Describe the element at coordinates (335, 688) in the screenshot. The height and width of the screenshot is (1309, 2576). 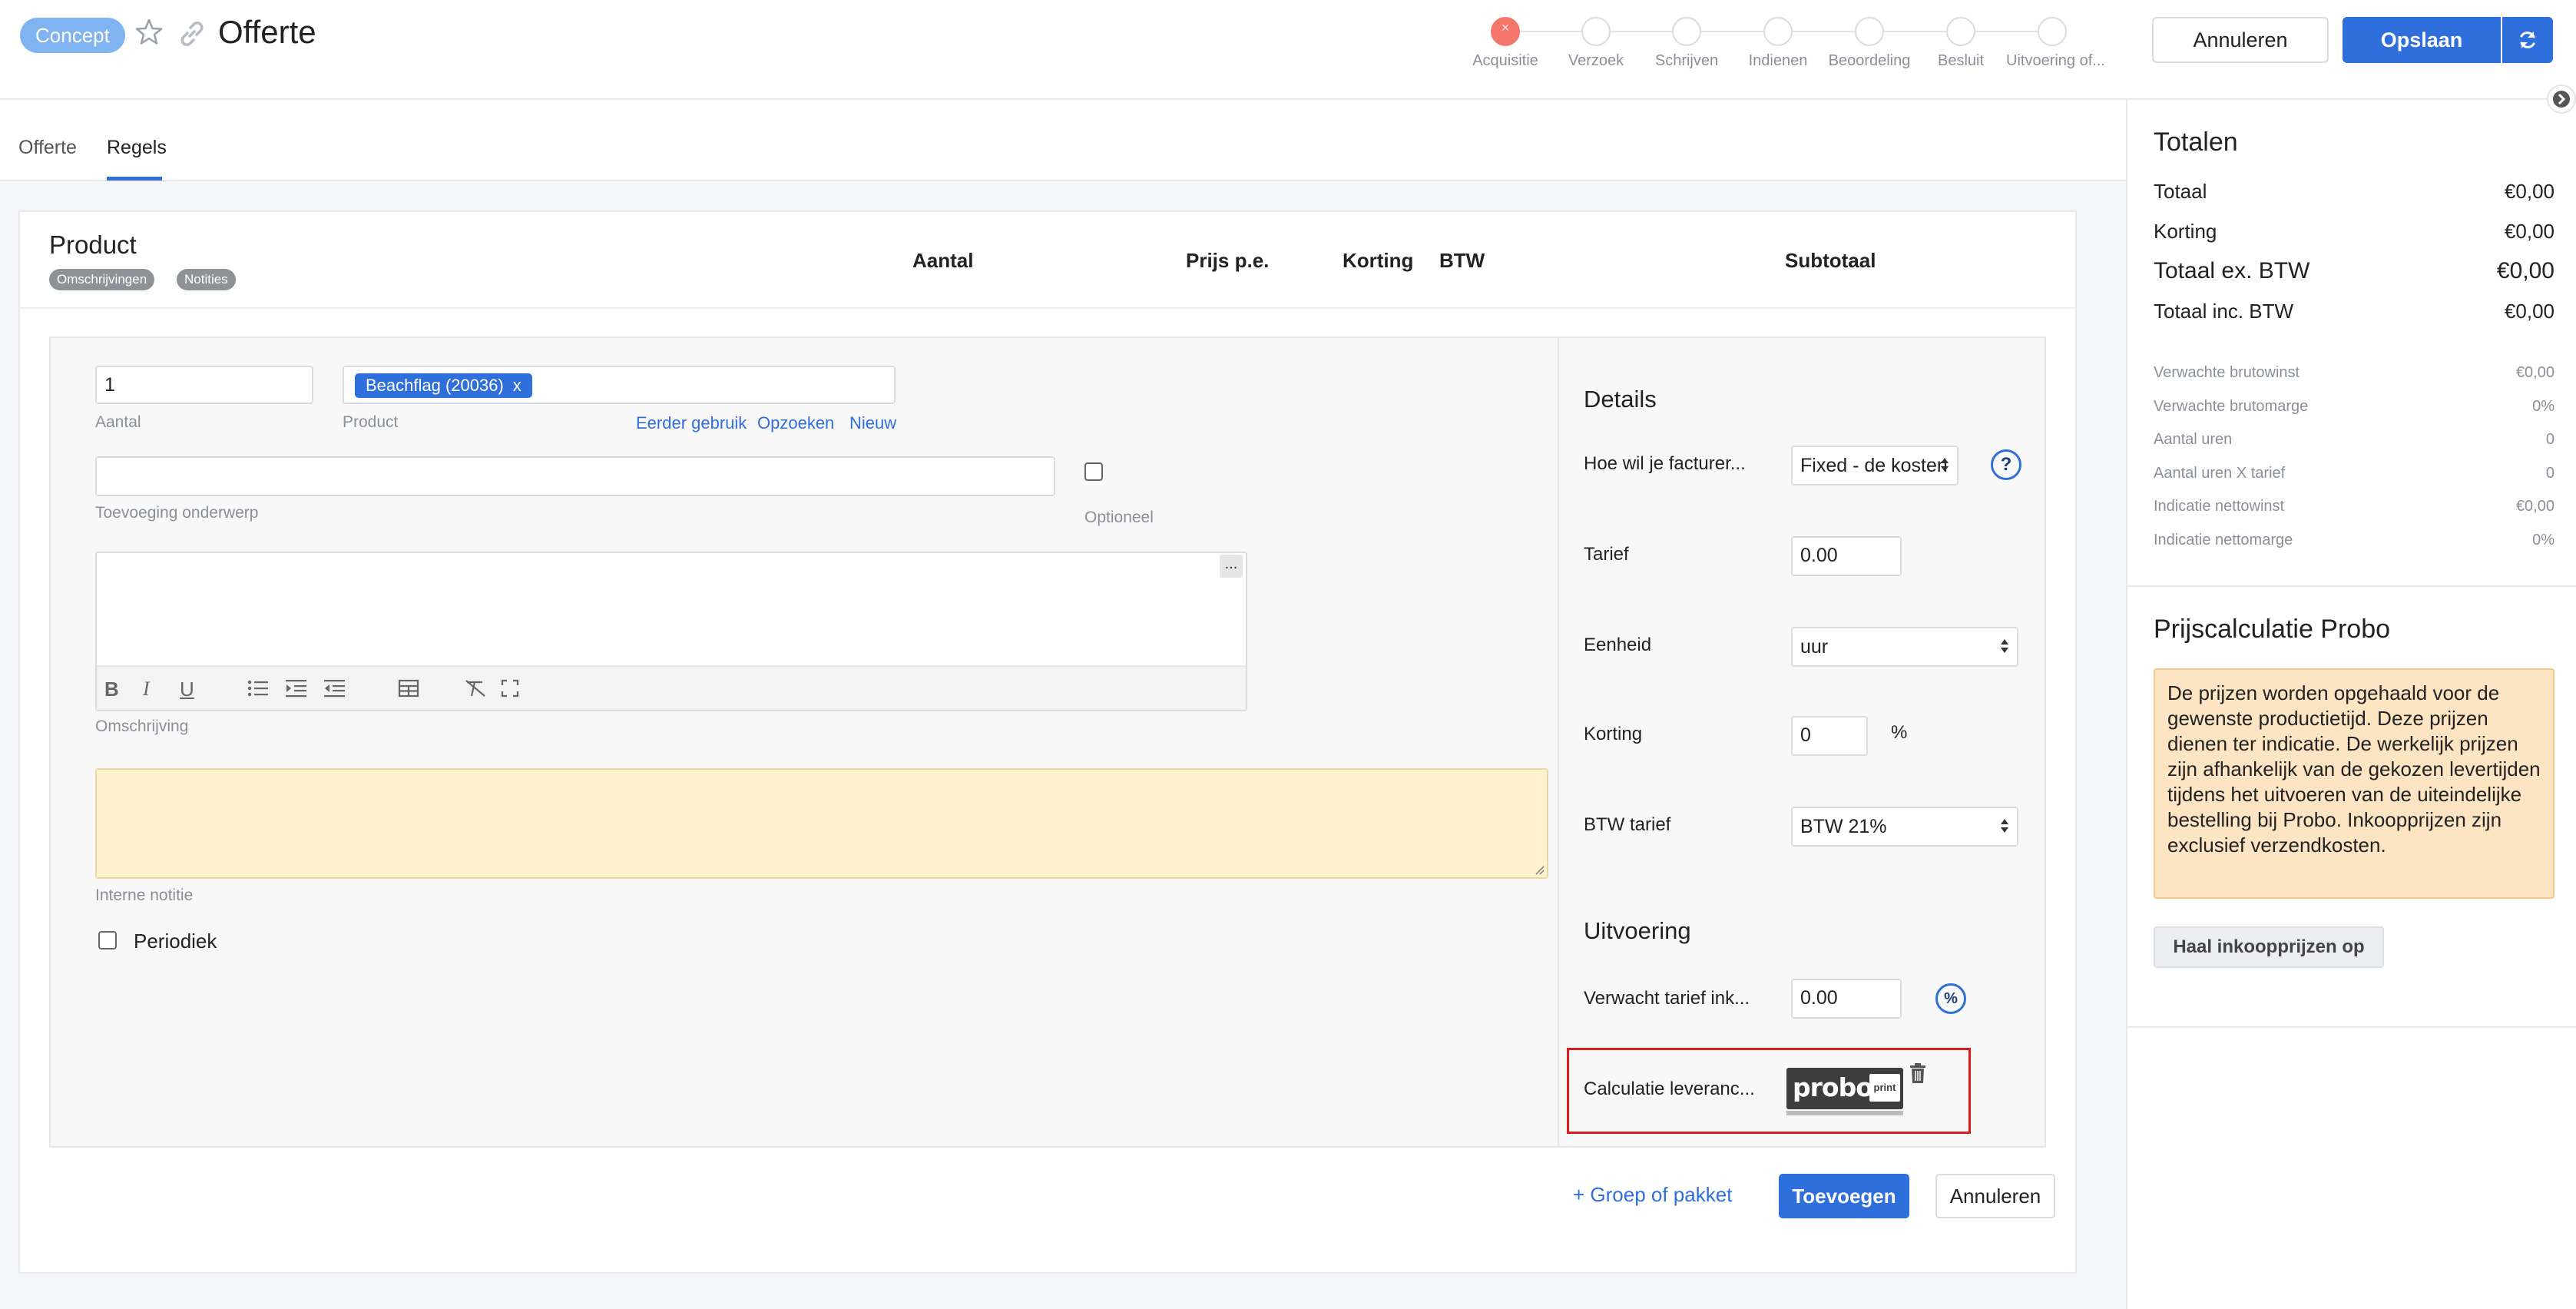
I see `outdent-icon` at that location.